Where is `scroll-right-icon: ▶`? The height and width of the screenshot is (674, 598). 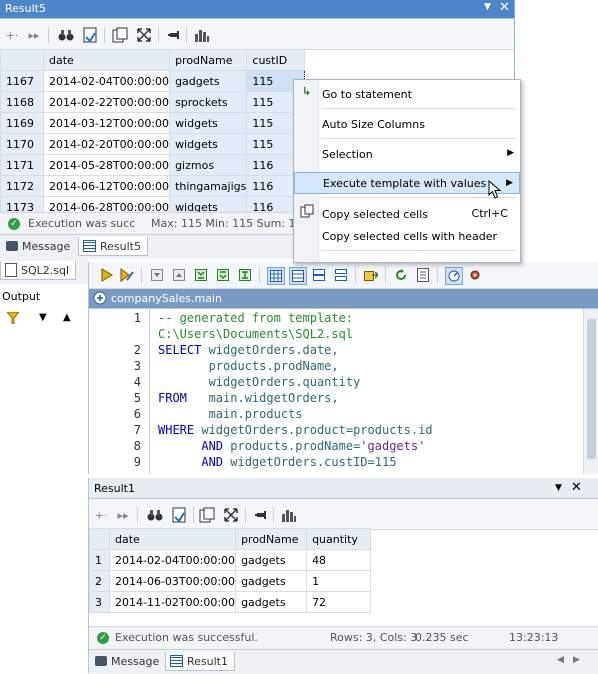 scroll-right-icon: ▶ is located at coordinates (576, 660).